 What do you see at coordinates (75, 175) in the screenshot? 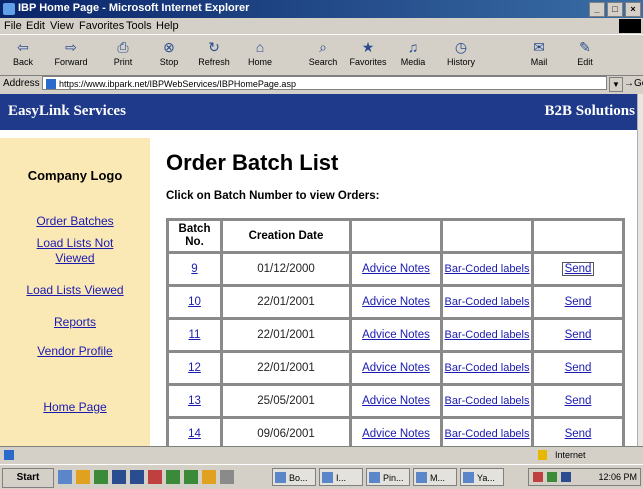
I see `company-logo: Company Logo` at bounding box center [75, 175].